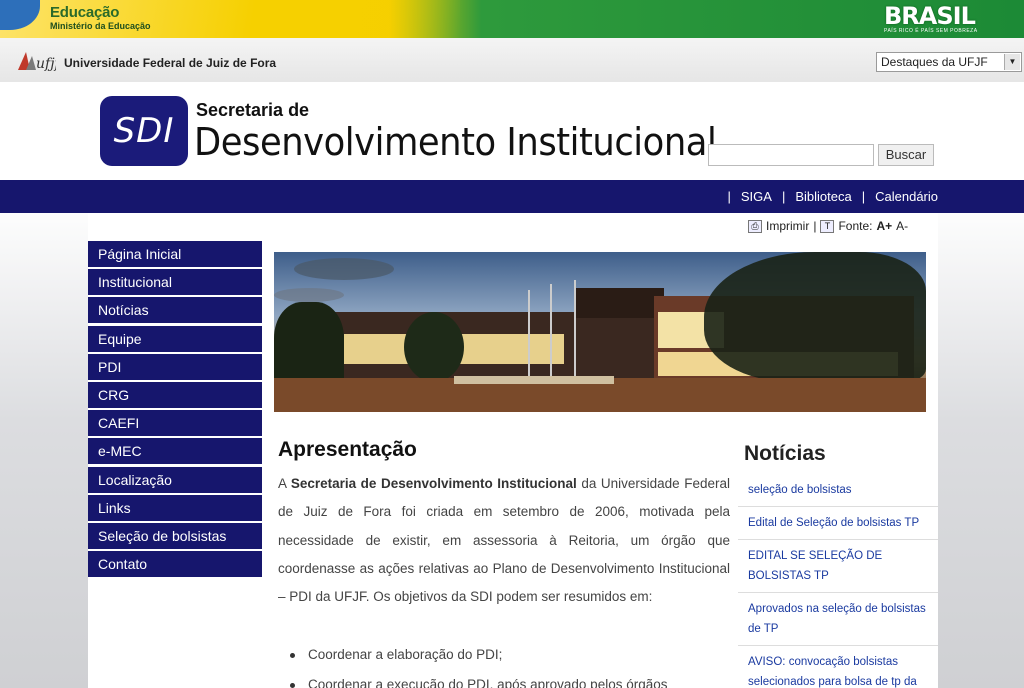 This screenshot has height=688, width=1024. What do you see at coordinates (902, 226) in the screenshot?
I see `font-decrease-button: A-` at bounding box center [902, 226].